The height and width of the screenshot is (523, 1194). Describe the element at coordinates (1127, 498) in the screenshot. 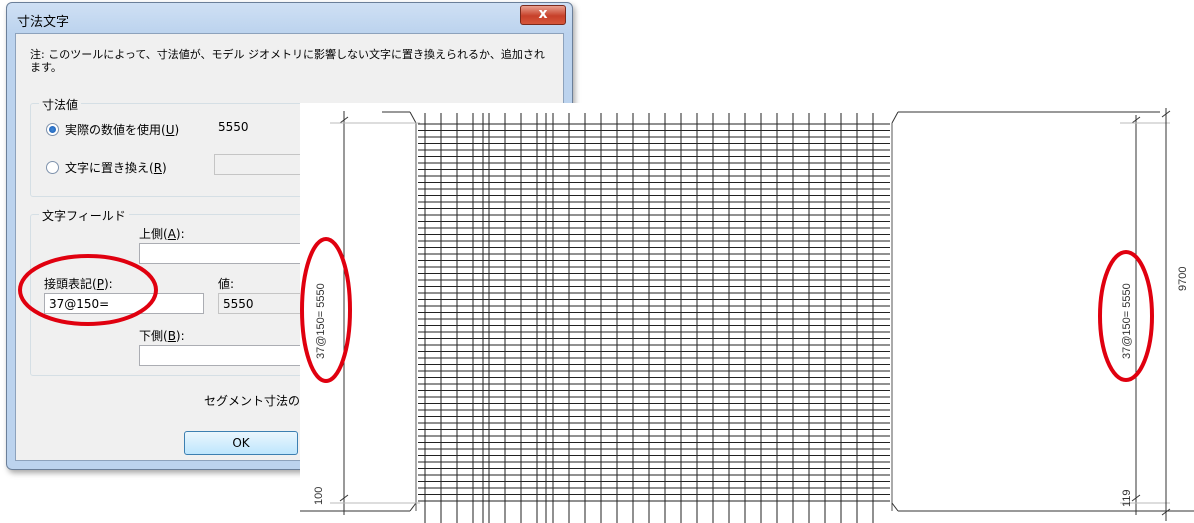

I see `bottom-right-dimension-text: 119` at that location.